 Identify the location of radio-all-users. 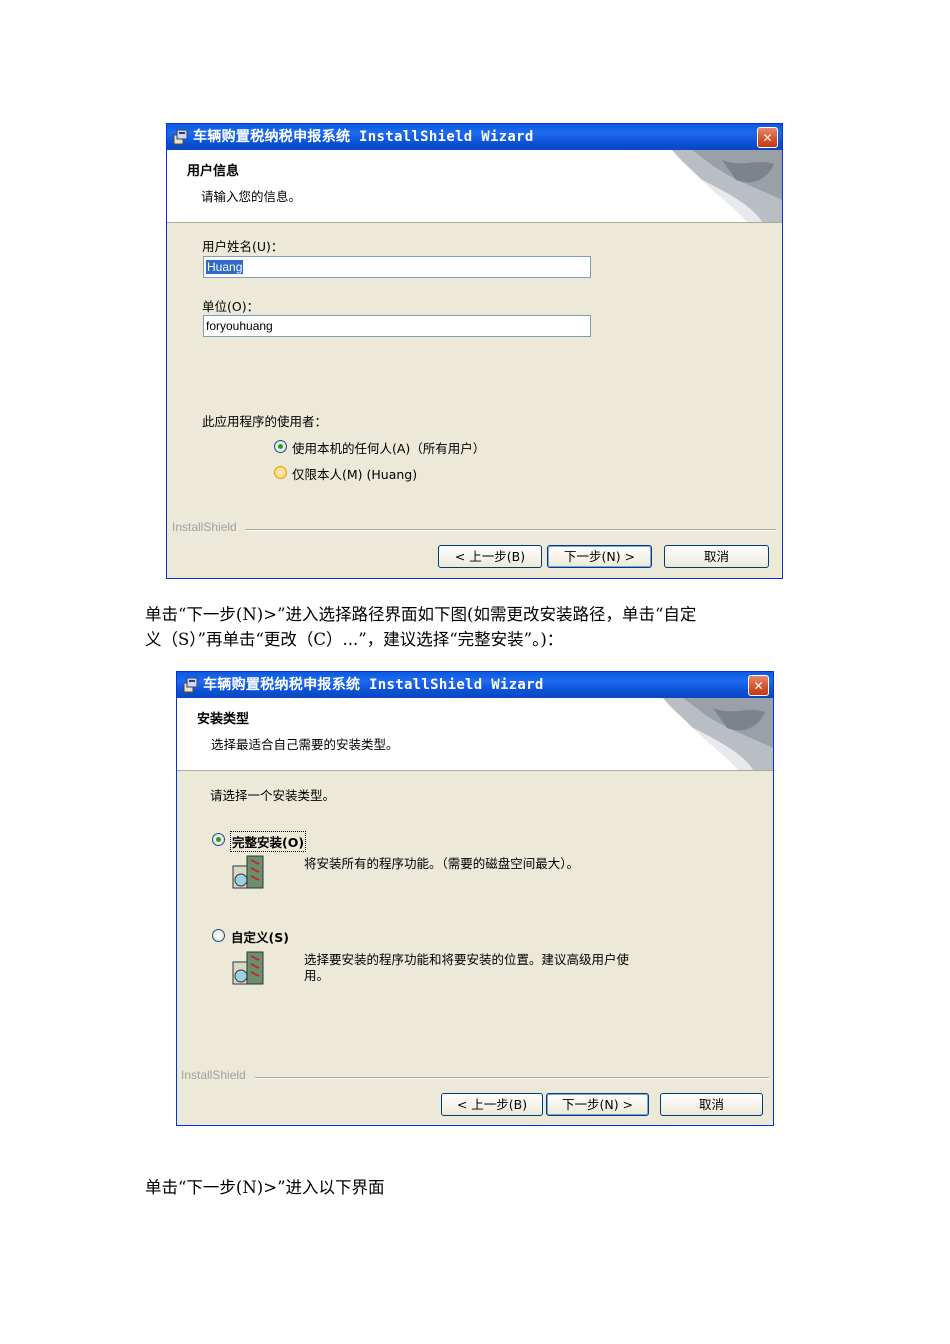
(280, 446).